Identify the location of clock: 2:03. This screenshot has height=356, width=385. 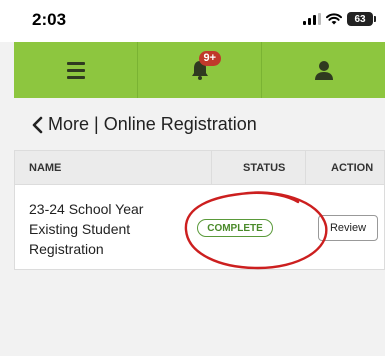
(49, 19).